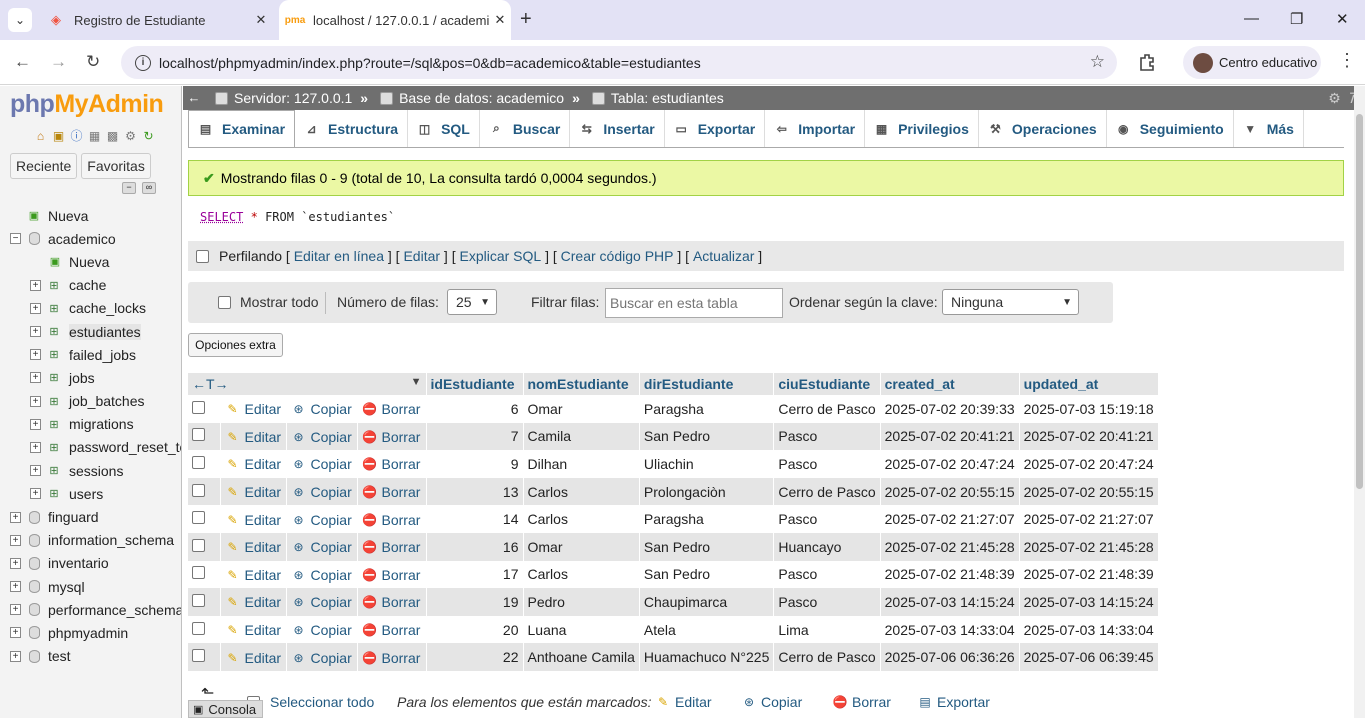 This screenshot has width=1365, height=718. Describe the element at coordinates (683, 702) in the screenshot. I see `bulk-edit-button: ✎ Editar` at that location.